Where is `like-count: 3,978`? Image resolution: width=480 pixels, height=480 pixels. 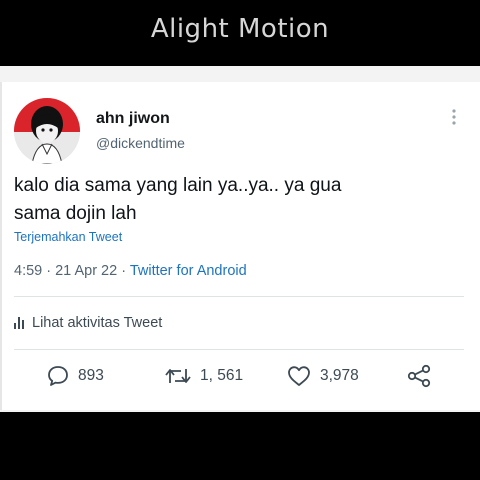
like-count: 3,978 is located at coordinates (339, 375).